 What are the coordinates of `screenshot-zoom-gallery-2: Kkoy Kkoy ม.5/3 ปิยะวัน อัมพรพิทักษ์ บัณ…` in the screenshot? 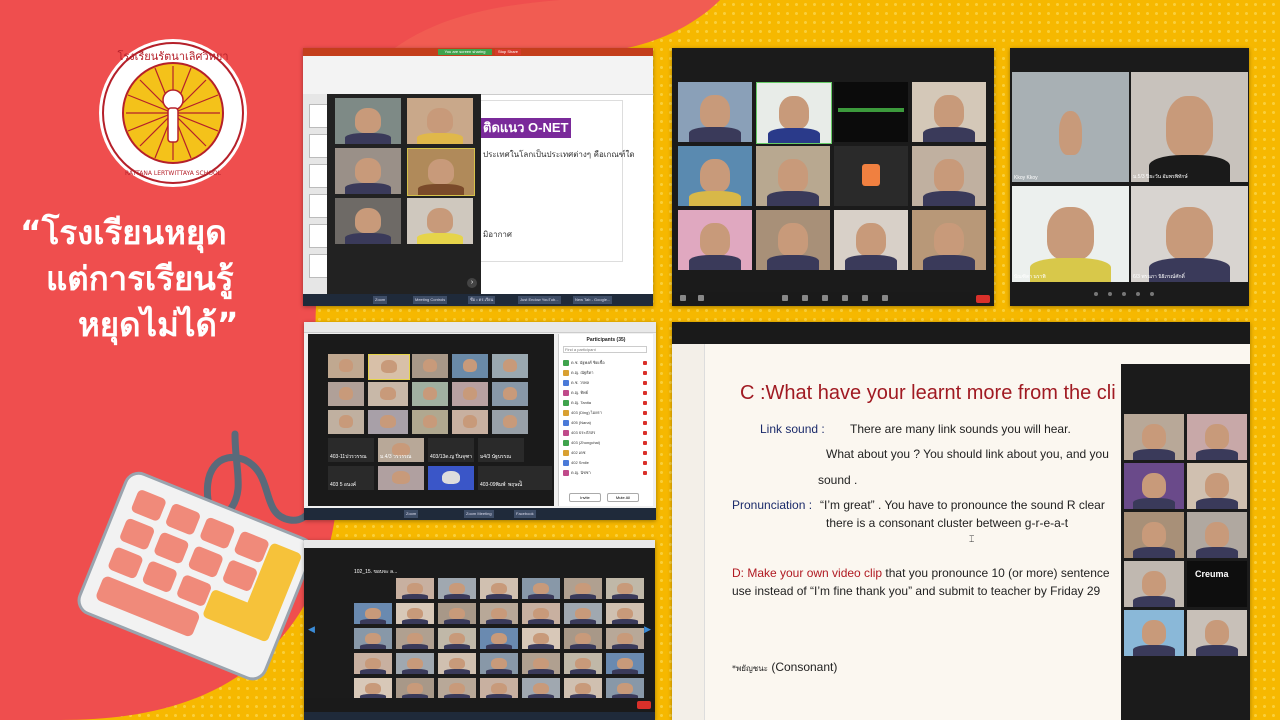 It's located at (1129, 177).